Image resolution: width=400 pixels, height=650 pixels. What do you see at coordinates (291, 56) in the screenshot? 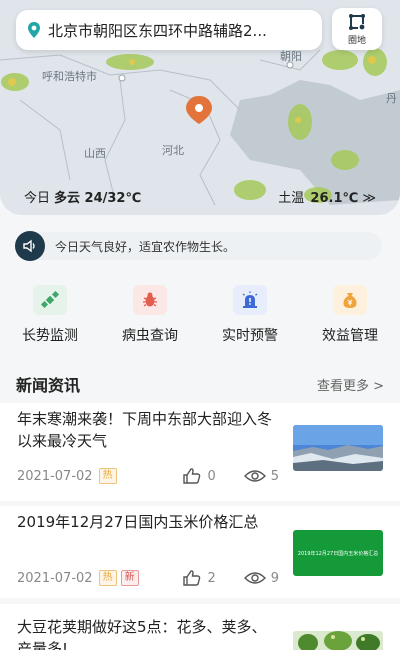
I see `map-label-chaoyang: 朝阳` at bounding box center [291, 56].